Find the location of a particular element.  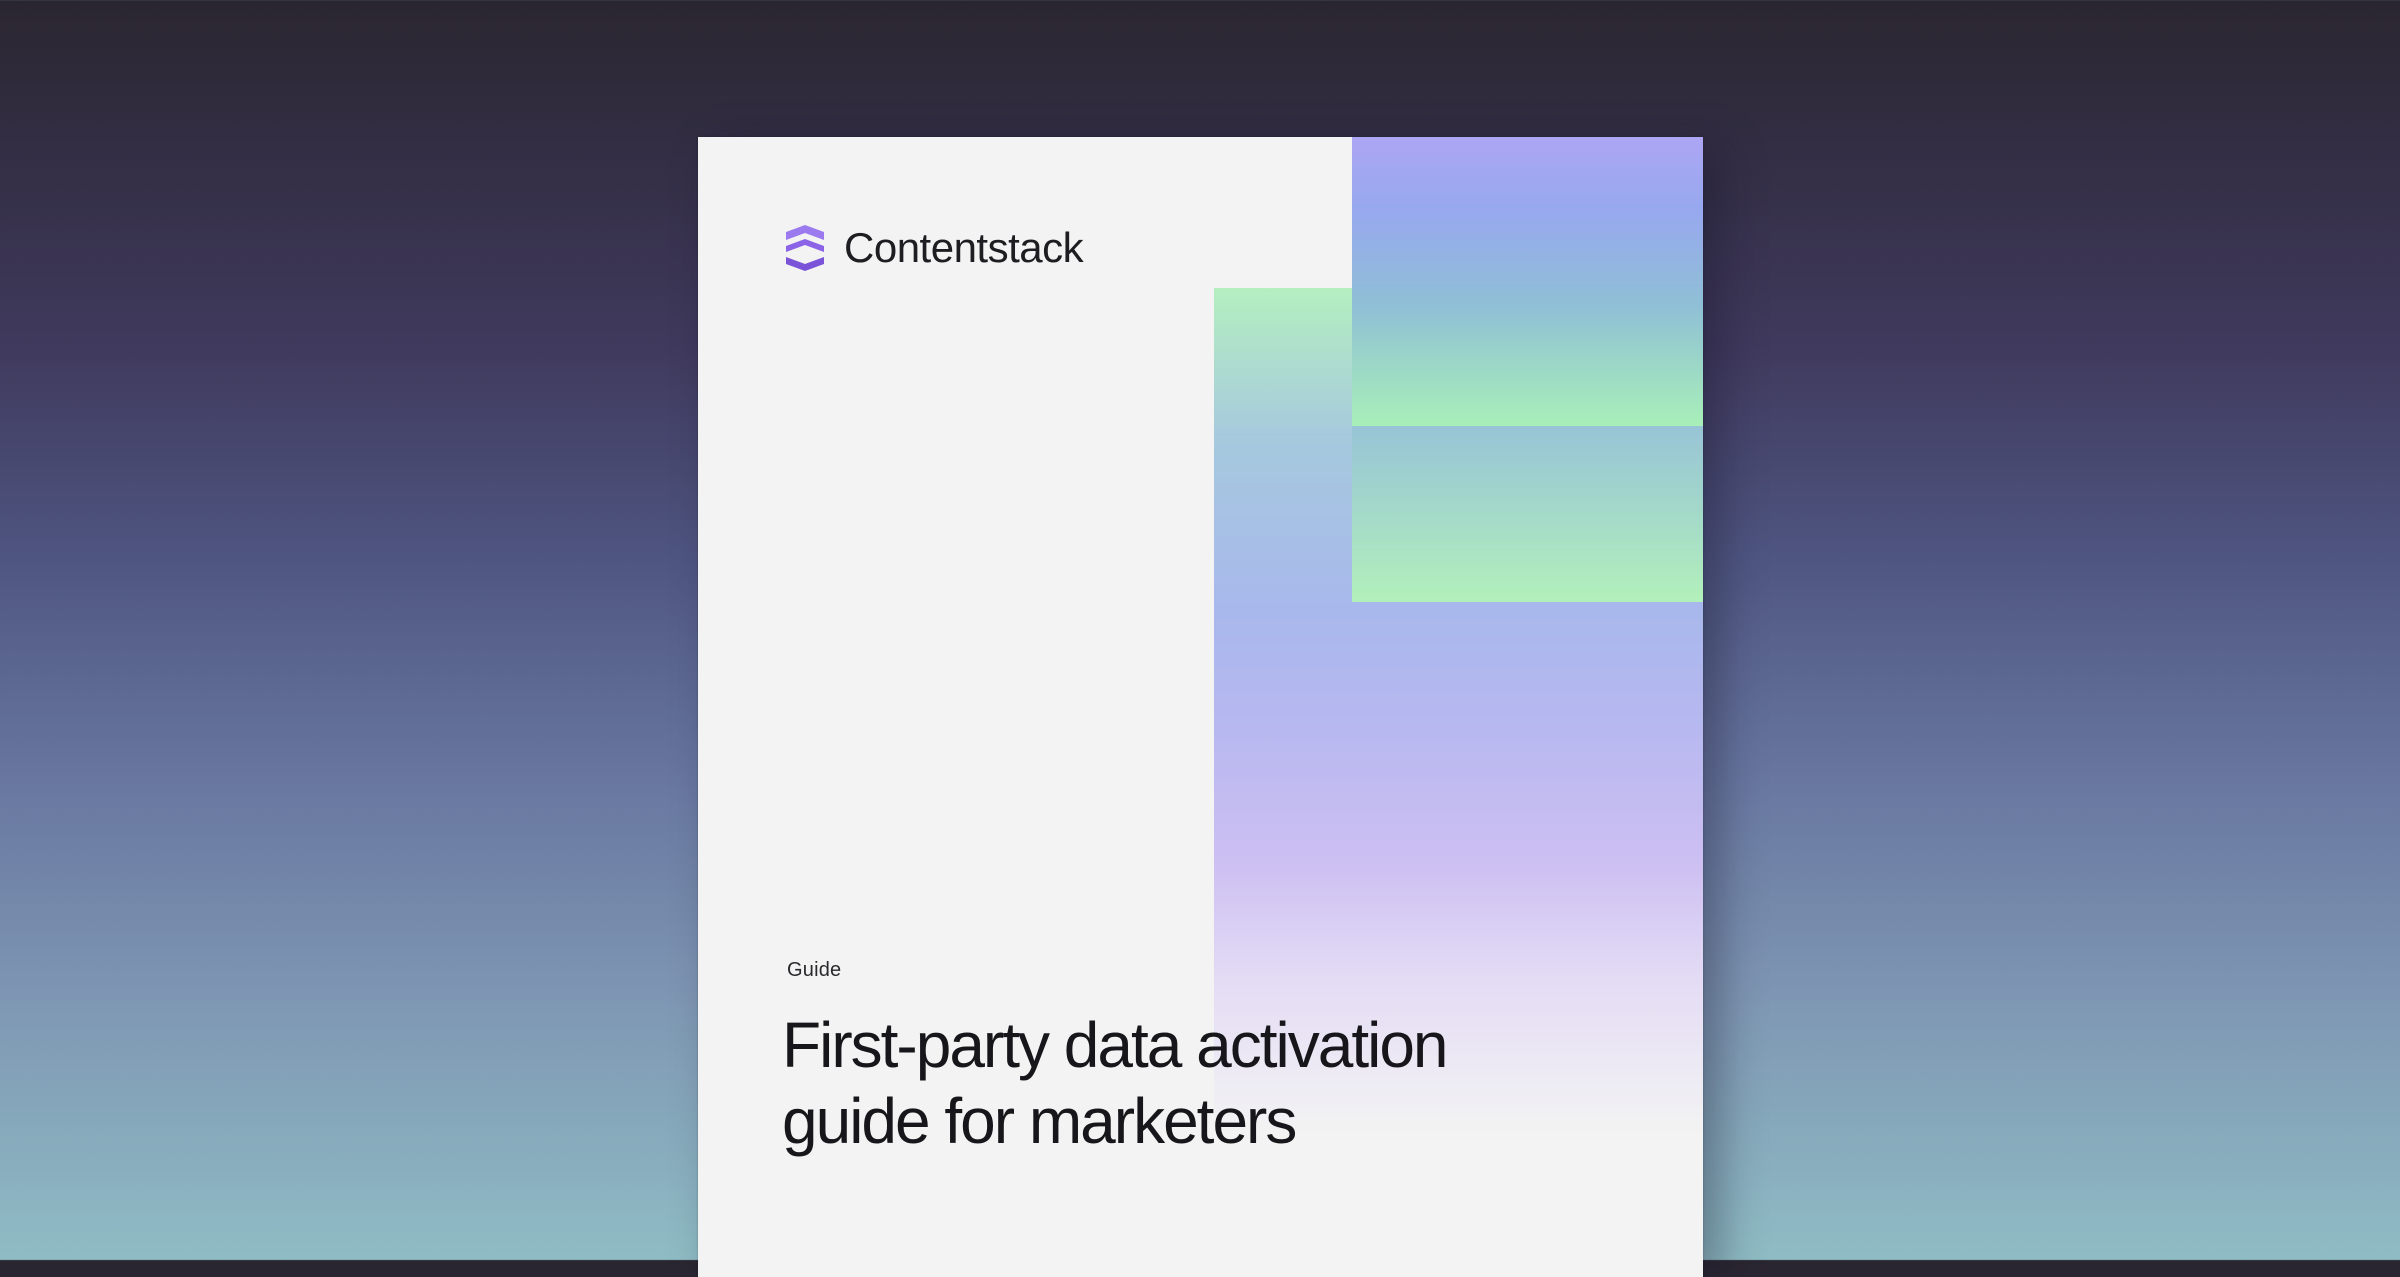

gradient-block-top is located at coordinates (1527, 281).